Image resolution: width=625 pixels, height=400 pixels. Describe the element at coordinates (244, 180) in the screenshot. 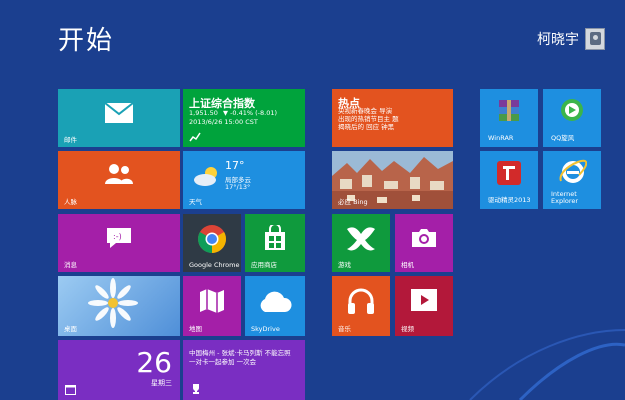

I see `tile-weather: 17° 局部多云 17°/13° 天气` at that location.